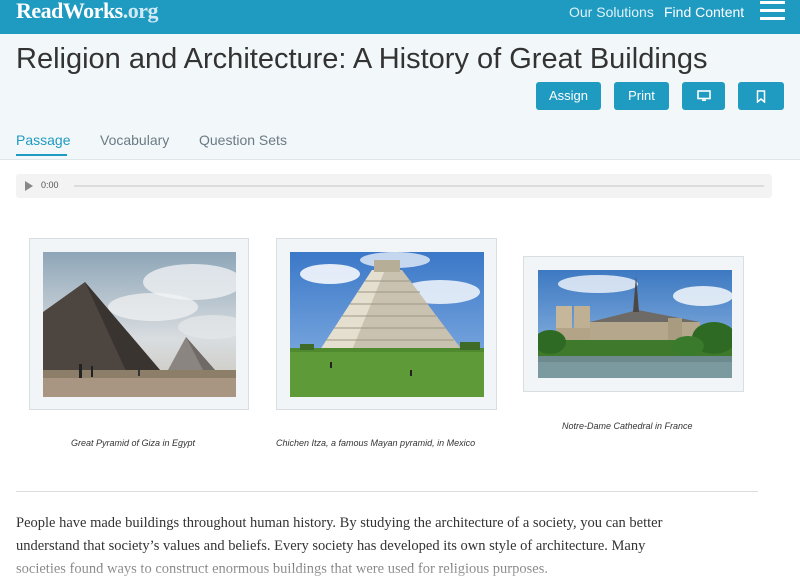 This screenshot has width=800, height=577. I want to click on top-navigation-bar: ReadWorks.org Our Solutions Find Content, so click(400, 17).